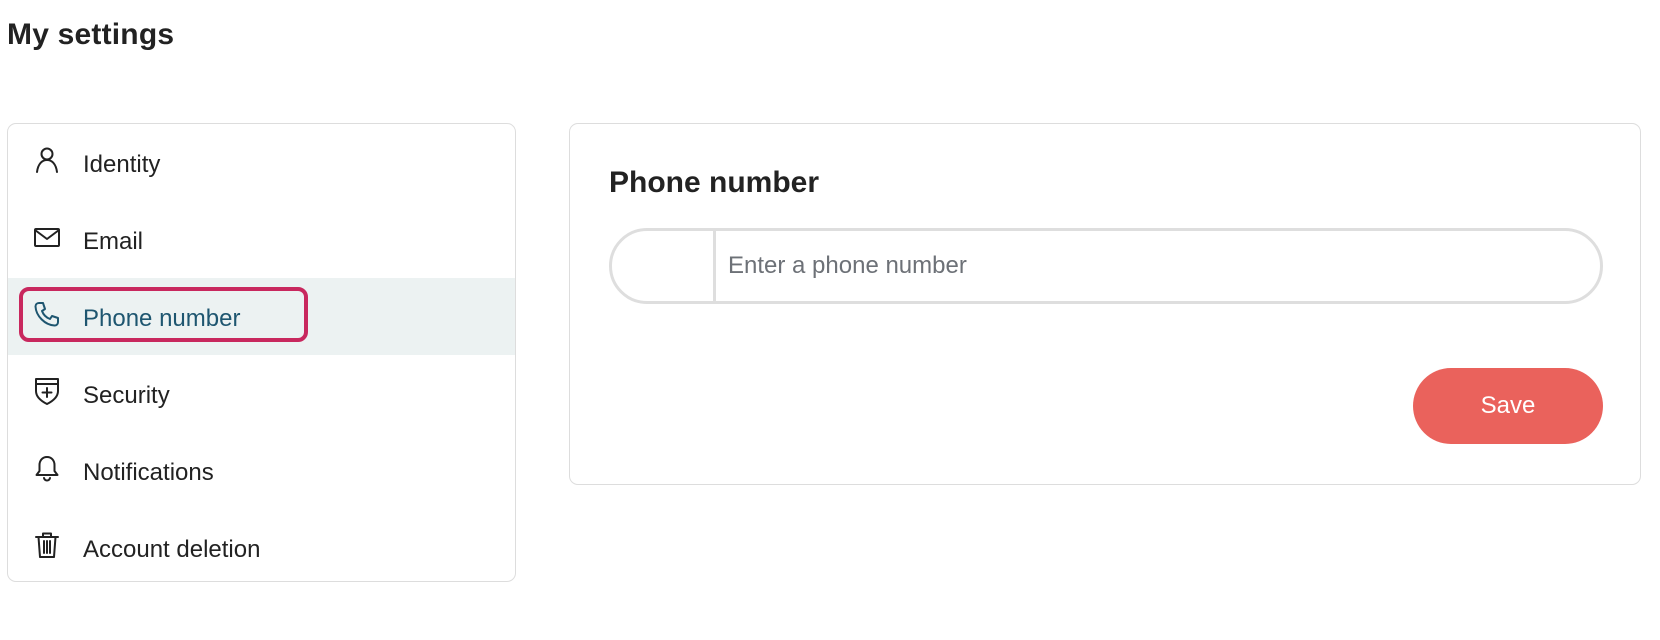  I want to click on panel-title: Phone number, so click(714, 182).